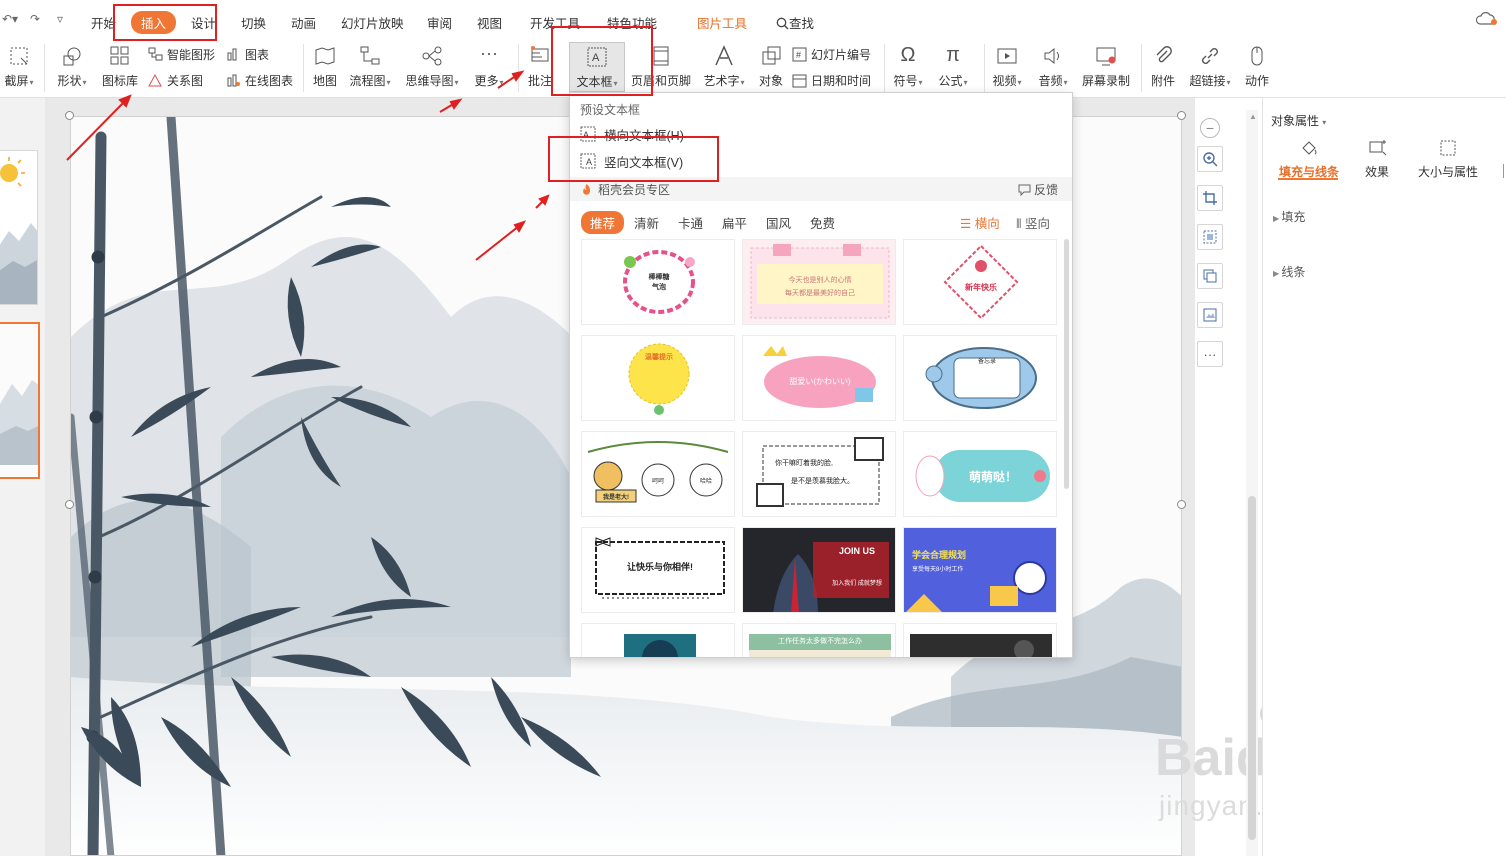  Describe the element at coordinates (980, 474) in the screenshot. I see `template-card: 萌萌哒！` at that location.